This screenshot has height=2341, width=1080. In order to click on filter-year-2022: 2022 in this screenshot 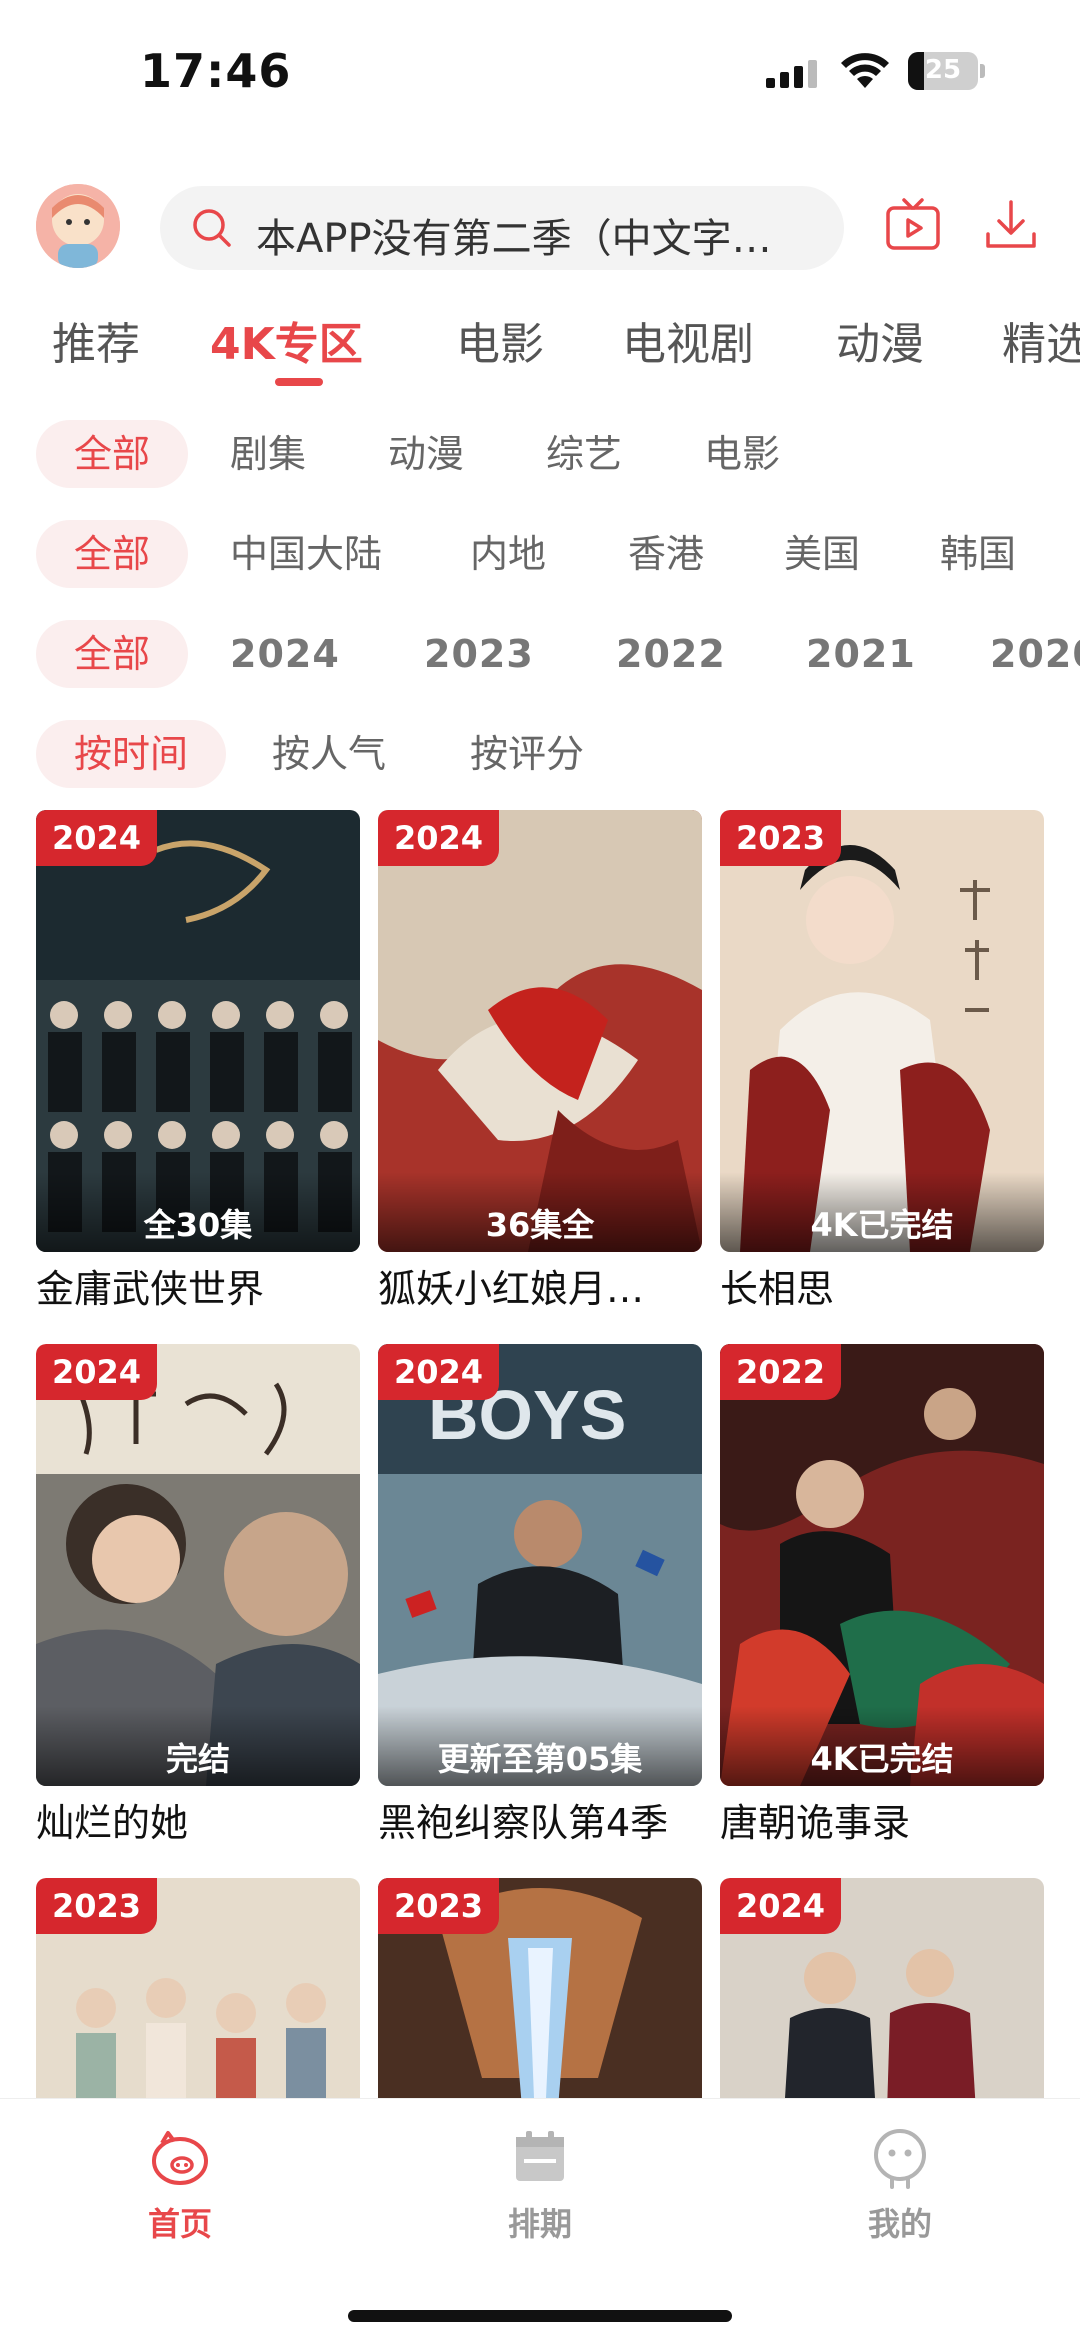, I will do `click(671, 654)`.